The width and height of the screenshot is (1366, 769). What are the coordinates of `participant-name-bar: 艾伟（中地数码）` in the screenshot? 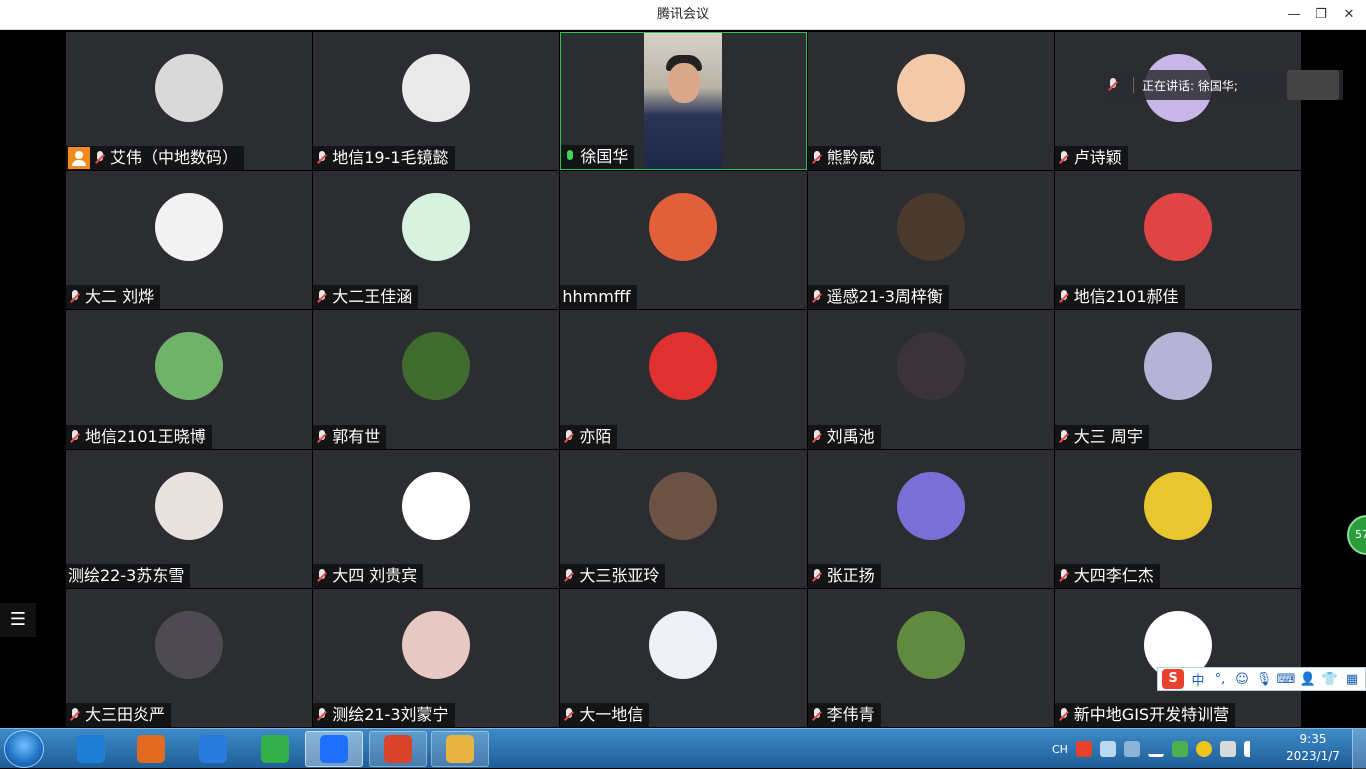 It's located at (155, 158).